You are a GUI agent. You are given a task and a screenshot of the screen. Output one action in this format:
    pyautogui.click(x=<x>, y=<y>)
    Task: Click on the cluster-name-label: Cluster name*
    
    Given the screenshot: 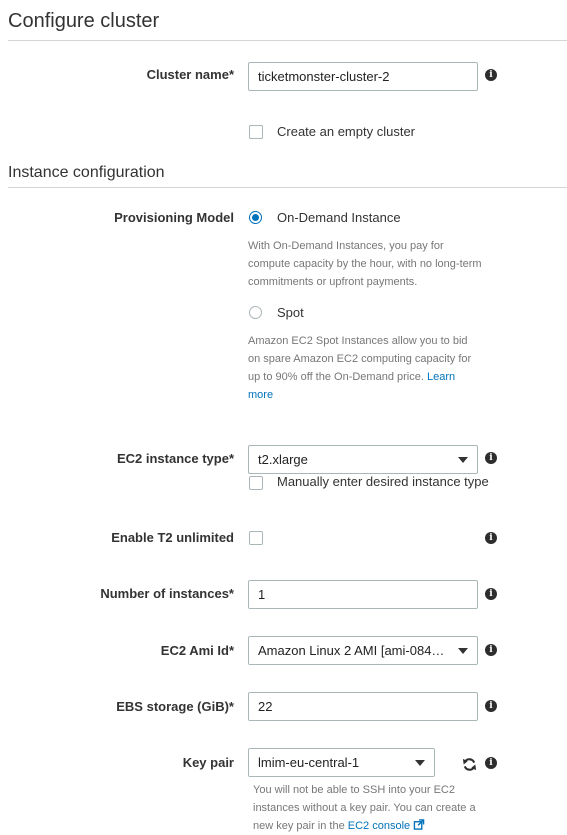 What is the action you would take?
    pyautogui.click(x=190, y=74)
    